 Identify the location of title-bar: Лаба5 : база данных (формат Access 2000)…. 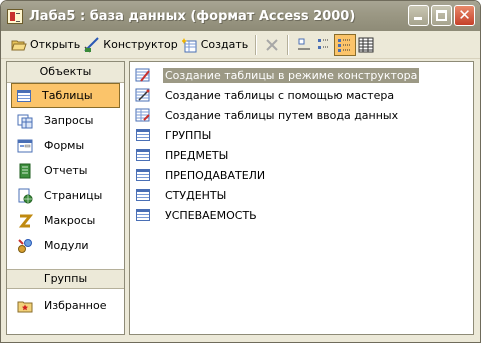
(240, 16).